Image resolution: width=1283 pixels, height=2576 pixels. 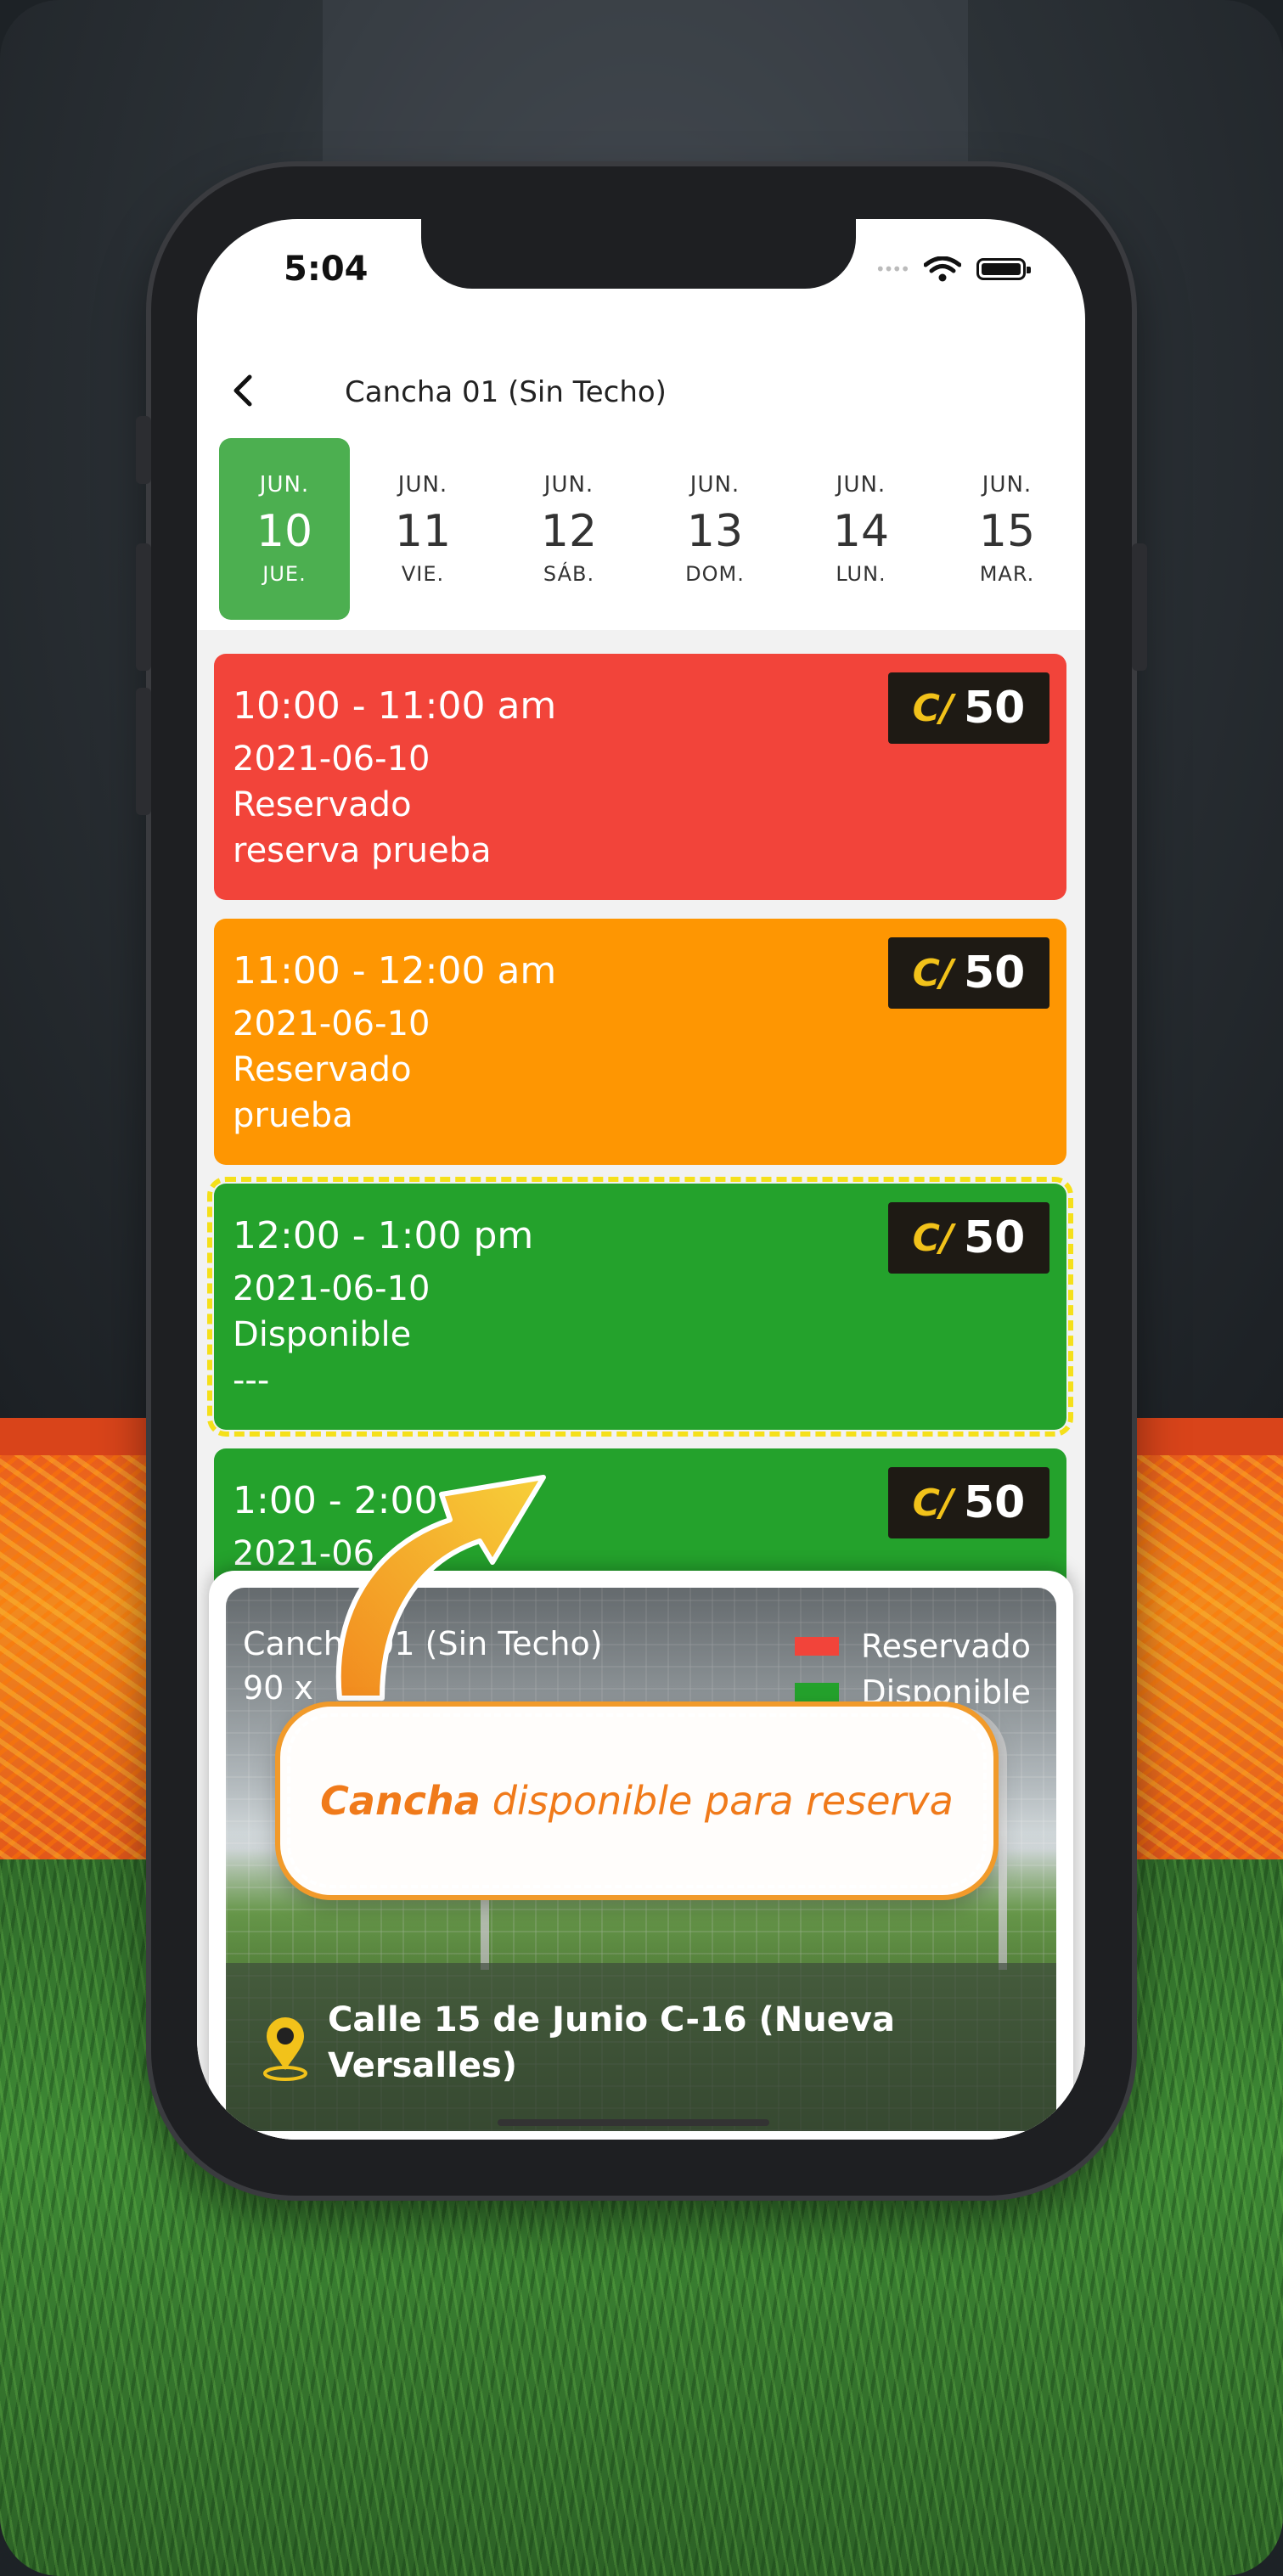 I want to click on day-weekday: MAR., so click(x=1007, y=574).